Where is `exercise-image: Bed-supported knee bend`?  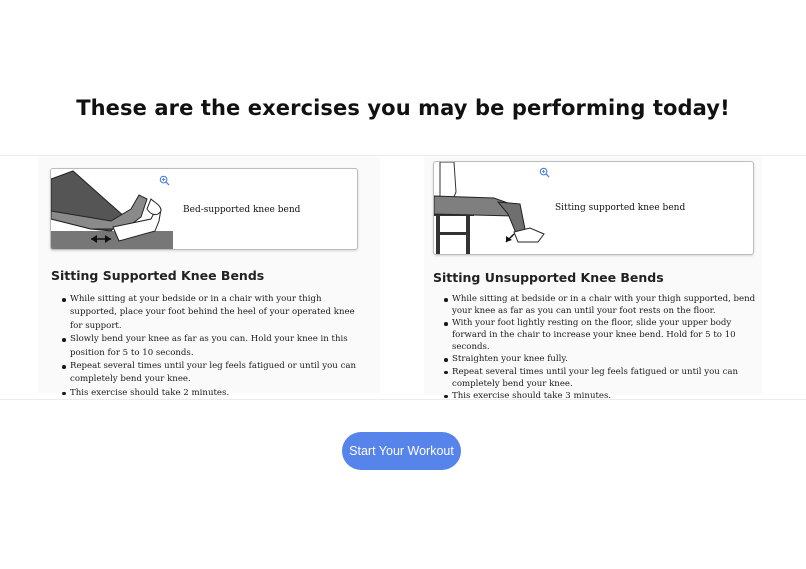
exercise-image: Bed-supported knee bend is located at coordinates (204, 209).